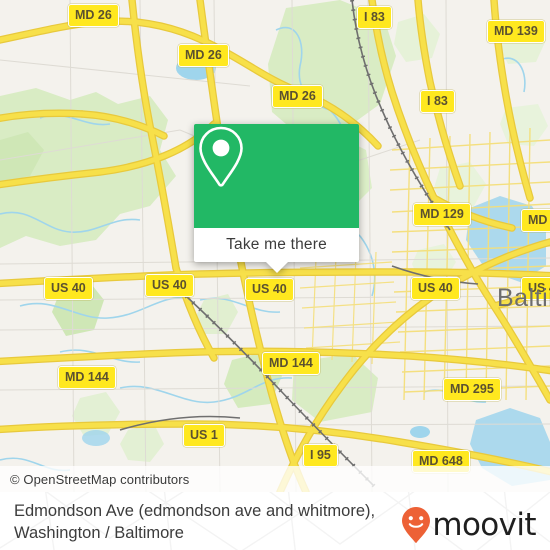 The image size is (550, 550). I want to click on callout-action-bar: Take me there, so click(276, 245).